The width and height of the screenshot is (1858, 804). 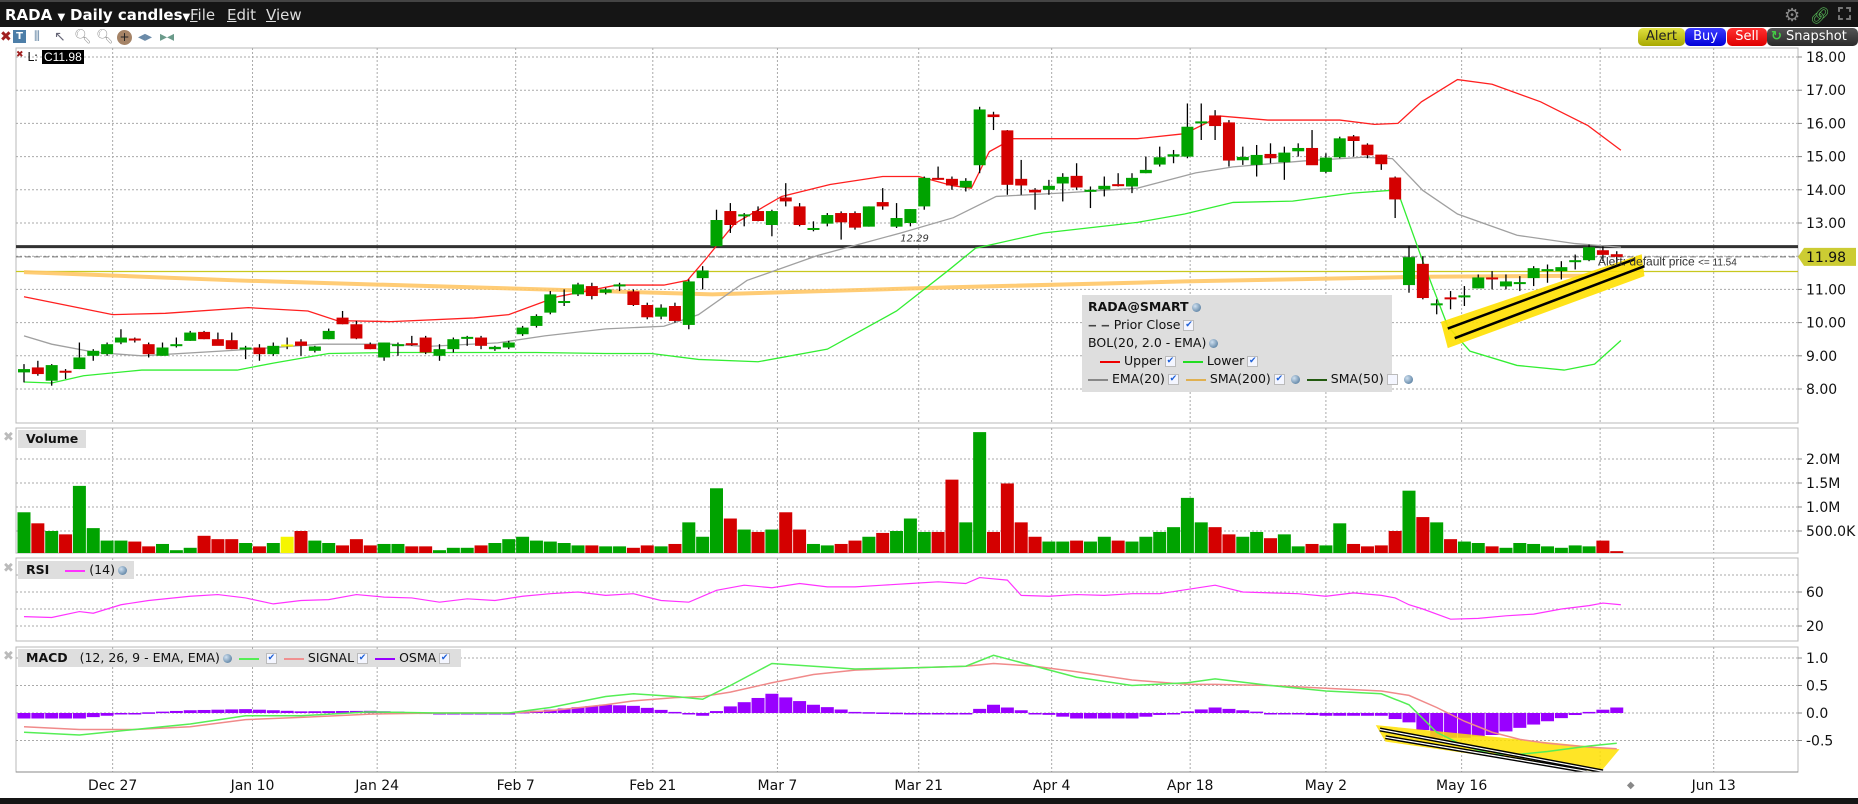 What do you see at coordinates (1170, 361) in the screenshot?
I see `upper-checkbox: ✔` at bounding box center [1170, 361].